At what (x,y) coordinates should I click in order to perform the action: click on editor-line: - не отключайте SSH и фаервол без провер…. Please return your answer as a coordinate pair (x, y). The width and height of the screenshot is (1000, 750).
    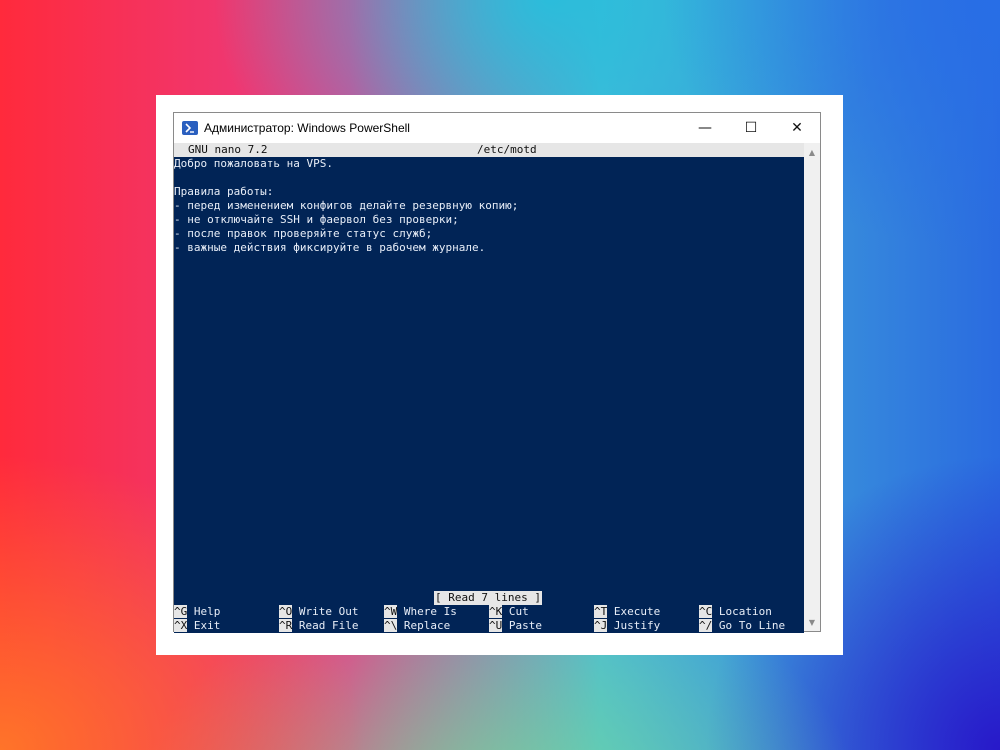
    Looking at the image, I should click on (316, 219).